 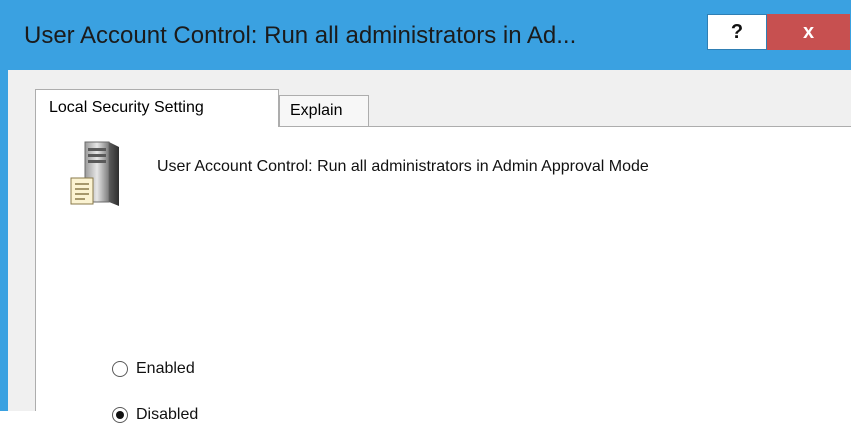 What do you see at coordinates (120, 369) in the screenshot?
I see `enabled-radio` at bounding box center [120, 369].